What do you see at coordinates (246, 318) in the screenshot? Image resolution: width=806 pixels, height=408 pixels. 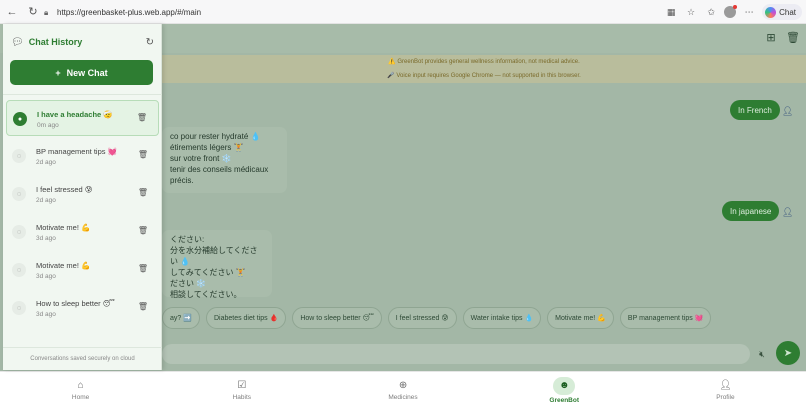 I see `suggestion-chip: Diabetes diet tips 🩸` at bounding box center [246, 318].